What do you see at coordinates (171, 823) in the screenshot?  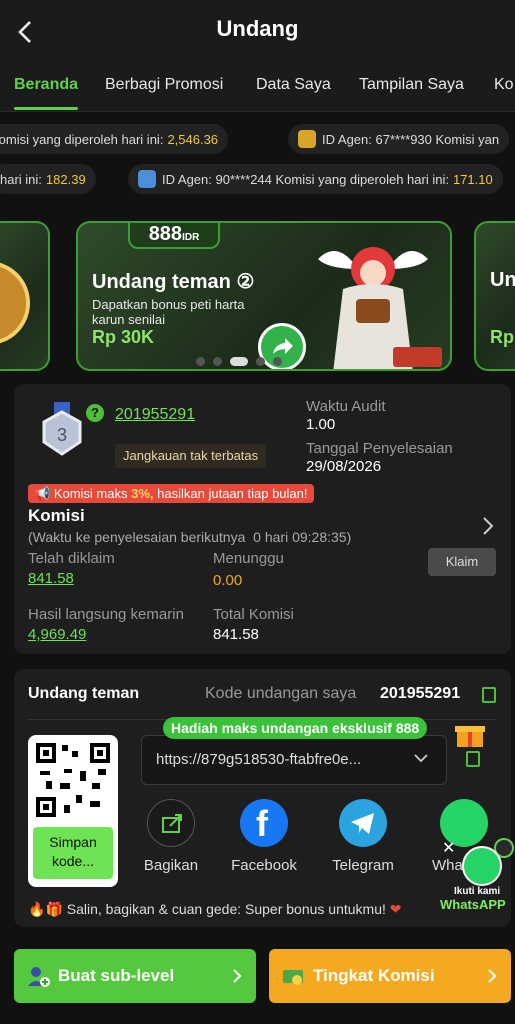 I see `share-icon` at bounding box center [171, 823].